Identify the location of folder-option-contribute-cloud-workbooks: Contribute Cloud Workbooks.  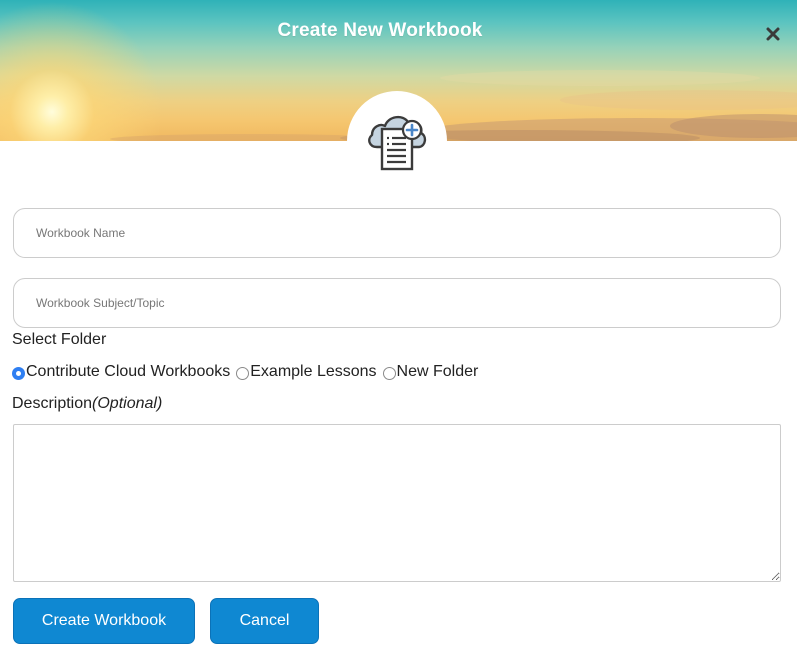
(121, 372).